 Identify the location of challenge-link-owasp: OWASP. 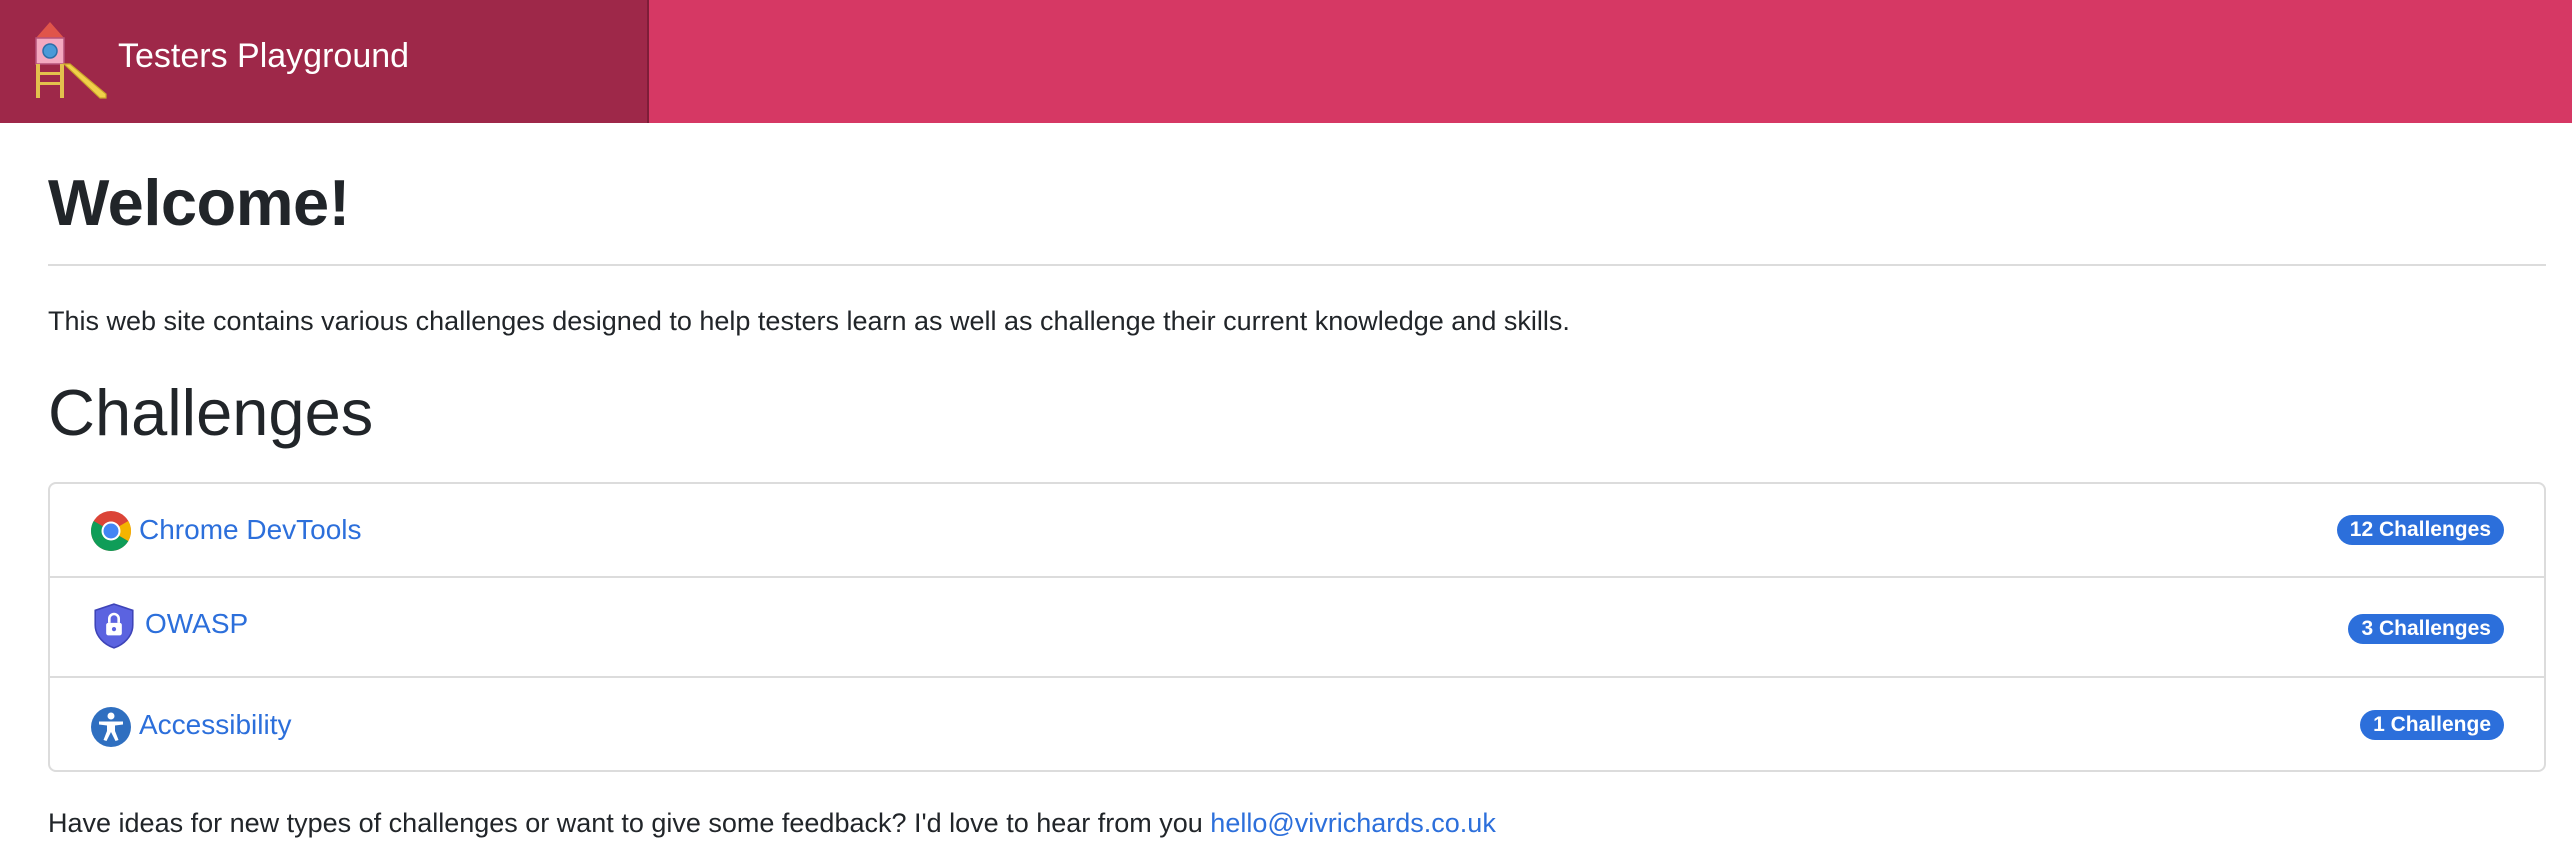
(196, 624).